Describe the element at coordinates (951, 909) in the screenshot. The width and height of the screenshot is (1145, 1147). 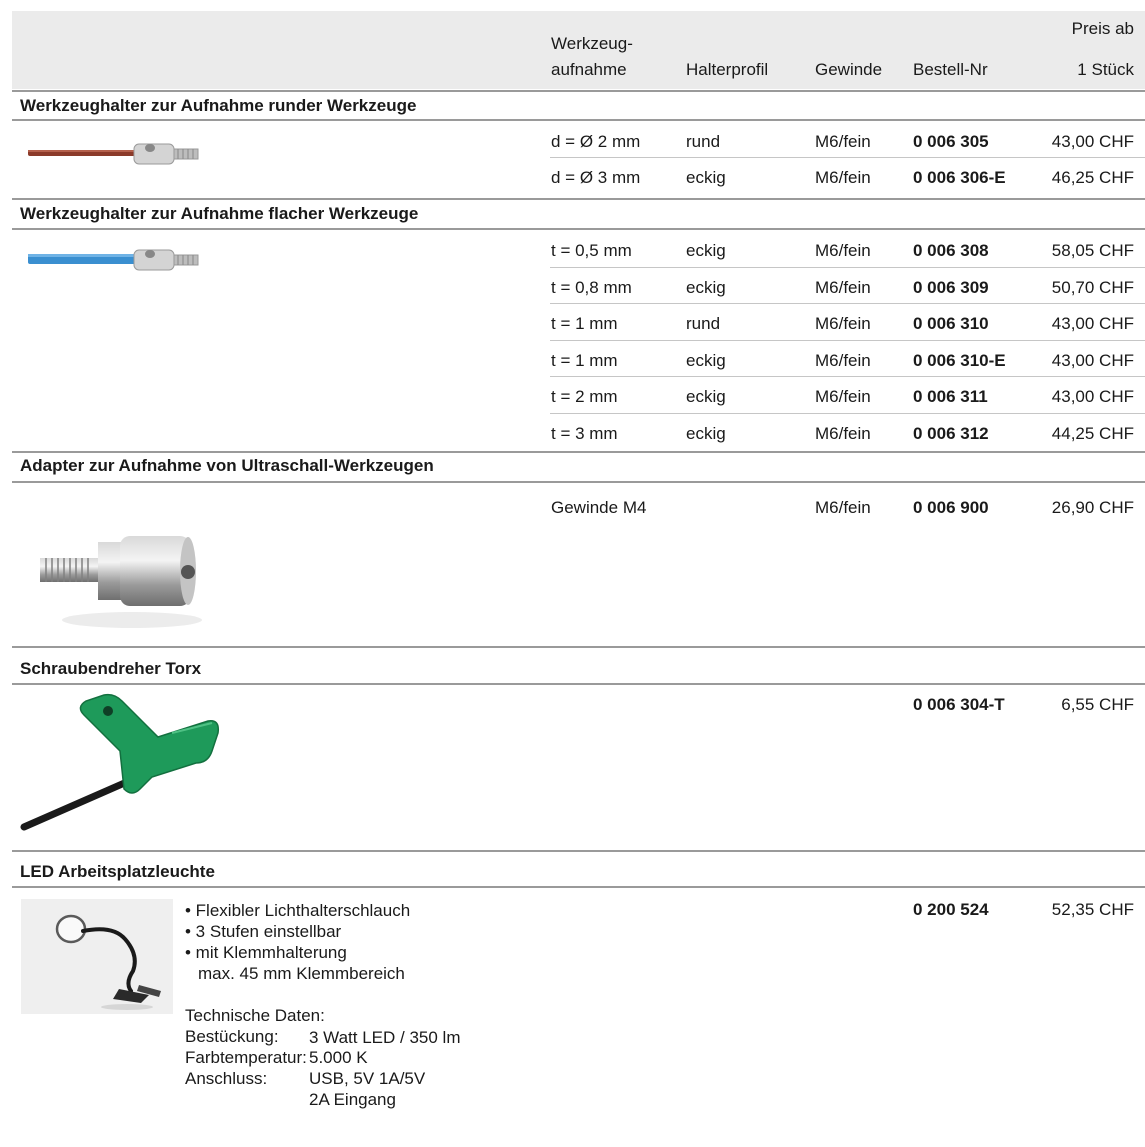
I see `cell-bestell-nr: 0 200 524` at that location.